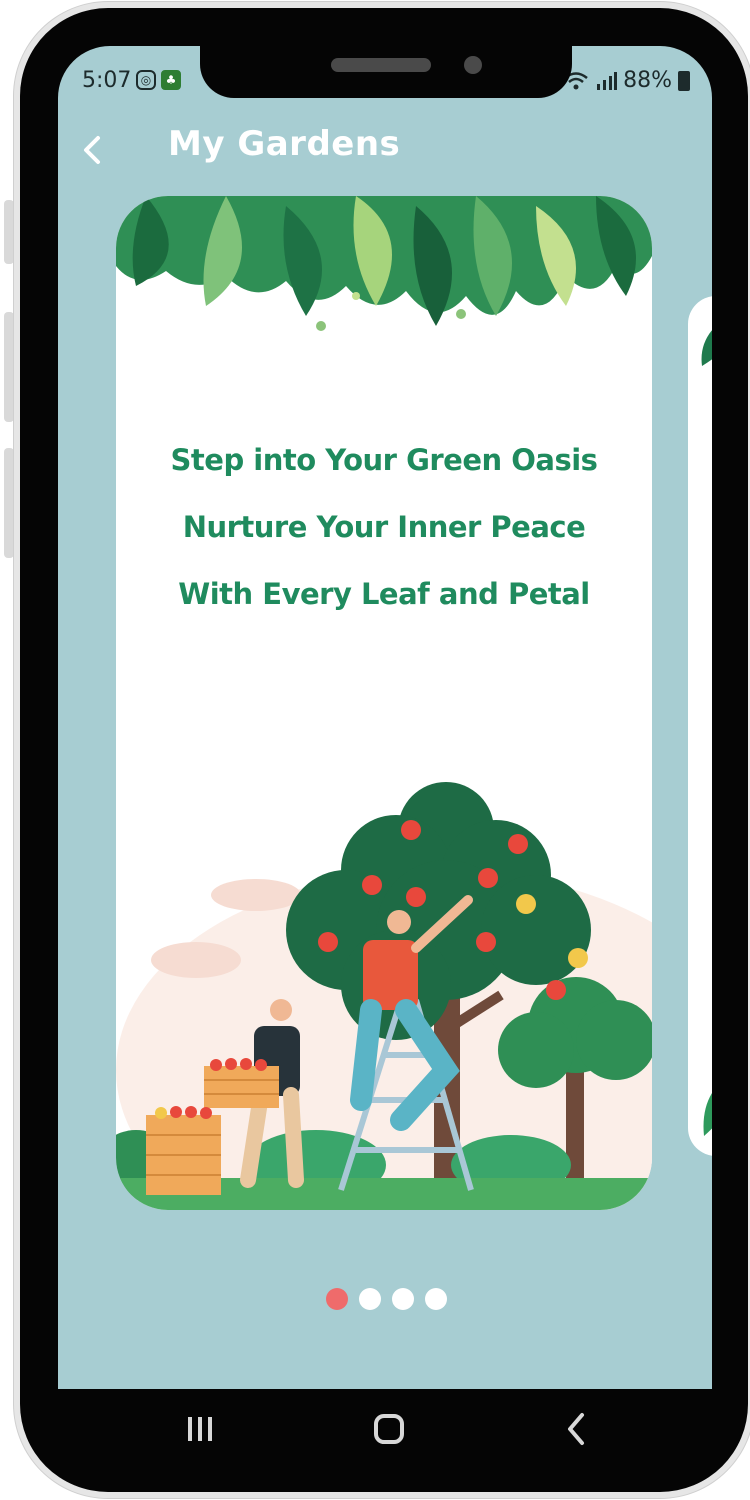 This screenshot has height=1500, width=750. Describe the element at coordinates (384, 460) in the screenshot. I see `tagline-line-1: Step into Your Green Oasis` at that location.